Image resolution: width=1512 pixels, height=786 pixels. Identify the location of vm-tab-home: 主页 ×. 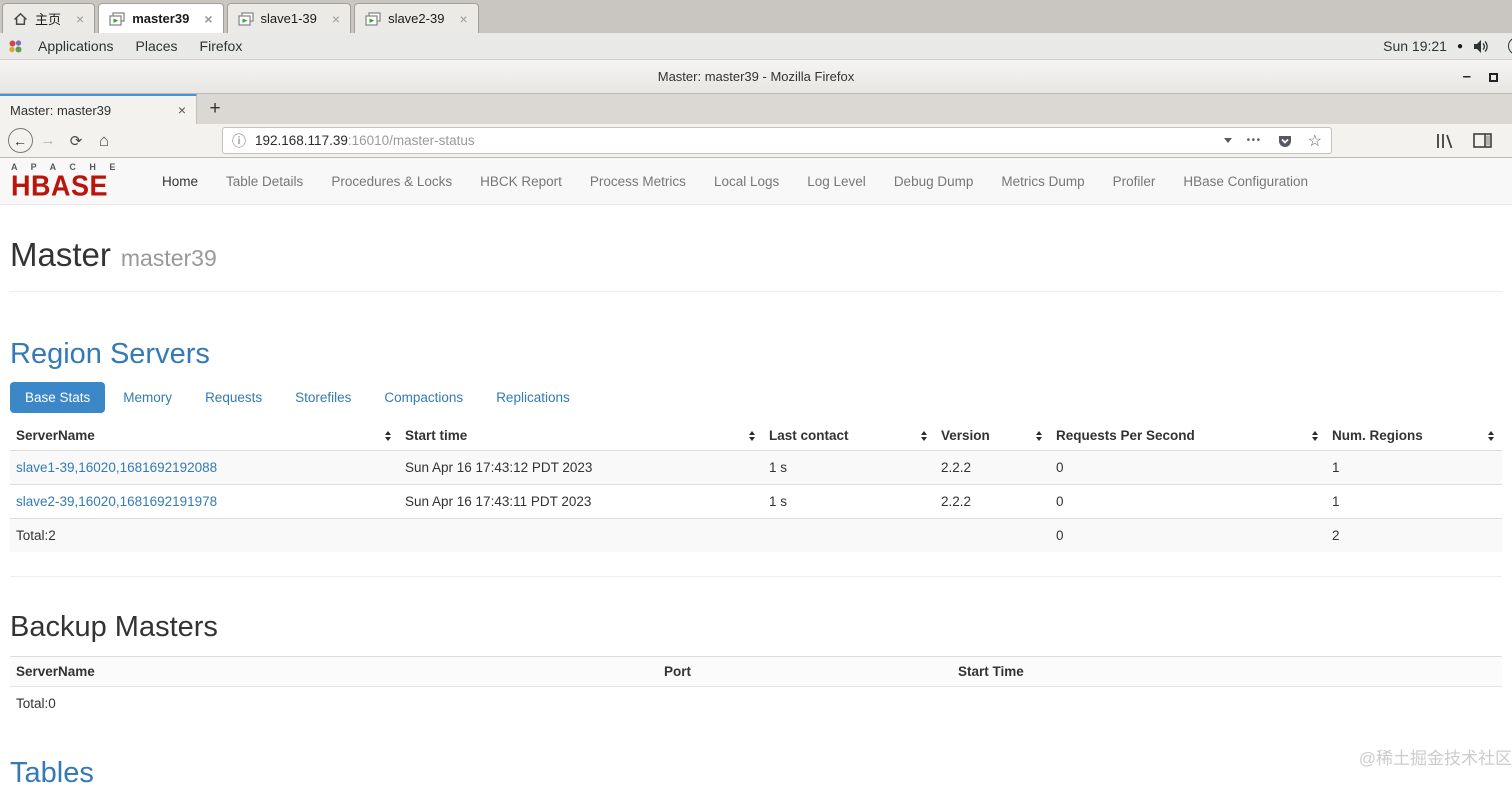
(49, 18).